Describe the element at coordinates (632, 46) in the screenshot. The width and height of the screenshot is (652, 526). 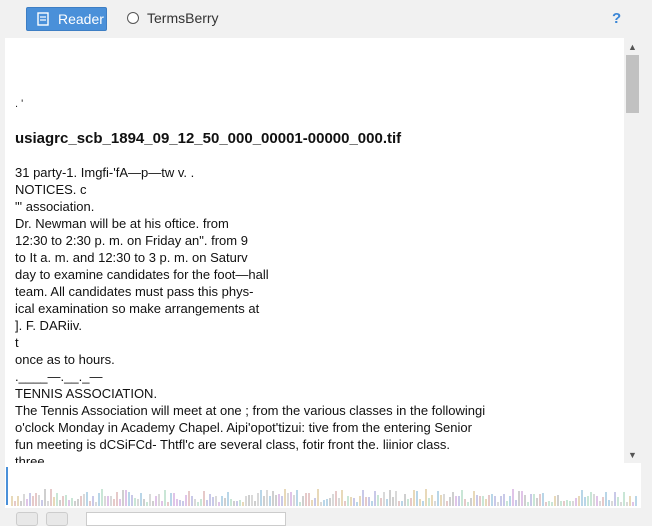
I see `chevron-up-icon: ▲` at that location.